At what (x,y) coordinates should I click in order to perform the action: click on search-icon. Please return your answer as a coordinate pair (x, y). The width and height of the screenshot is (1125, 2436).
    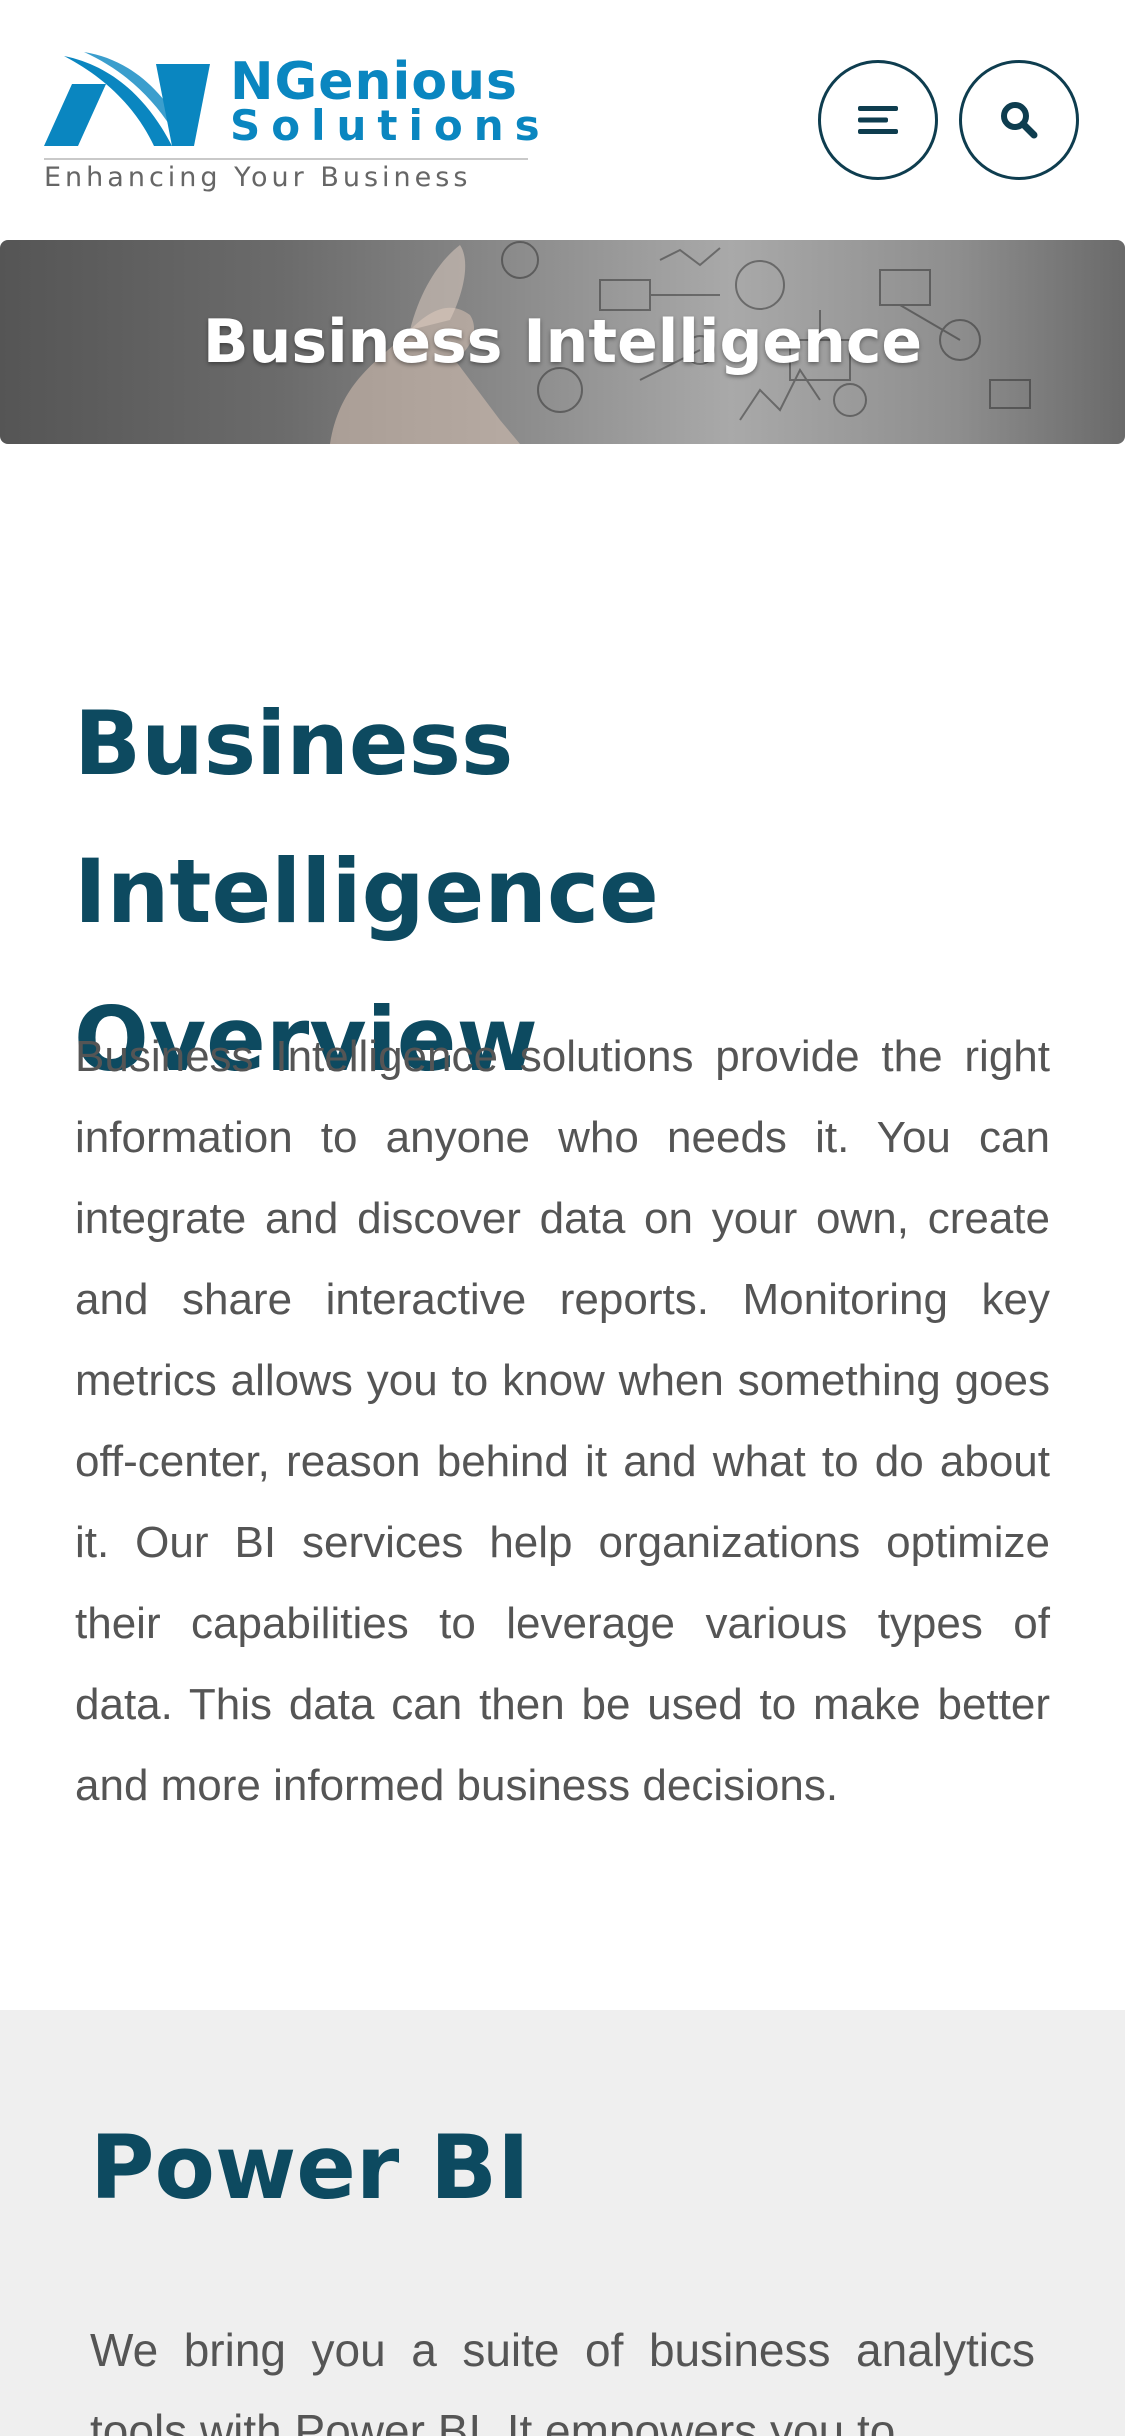
    Looking at the image, I should click on (1019, 120).